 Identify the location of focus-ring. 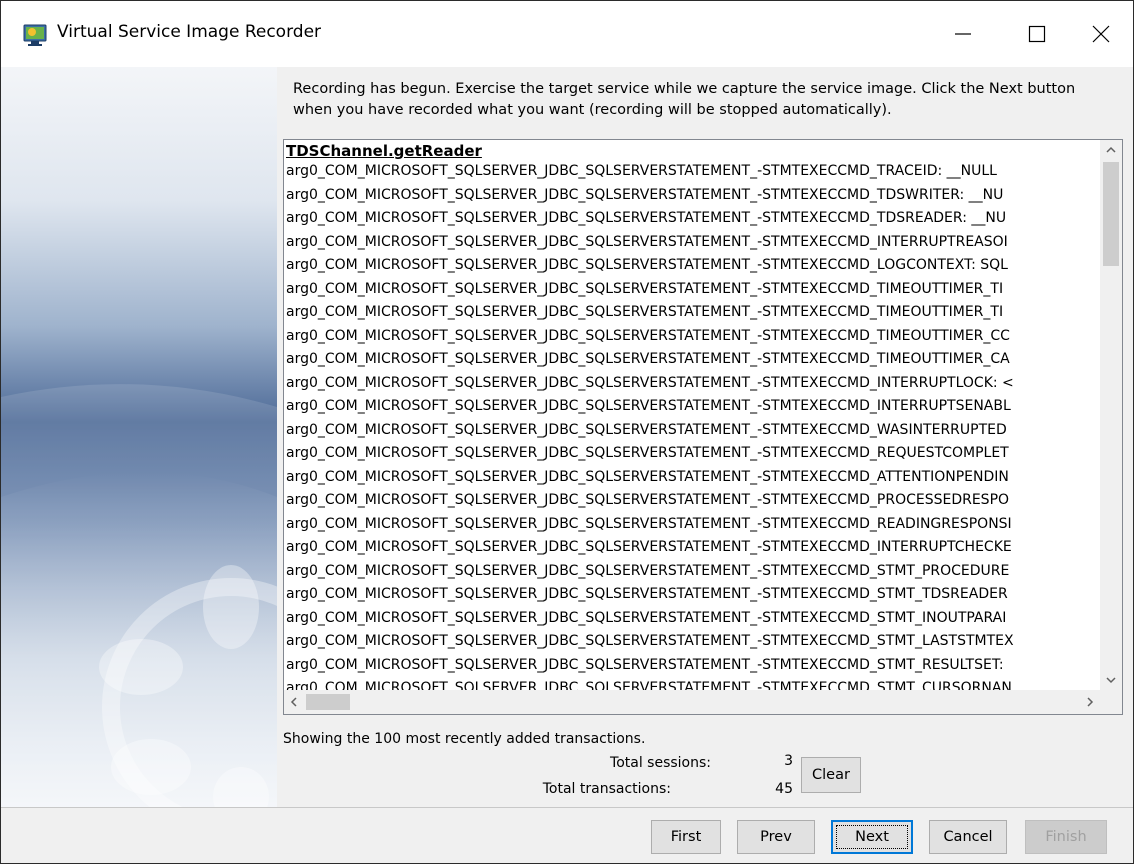
(872, 837).